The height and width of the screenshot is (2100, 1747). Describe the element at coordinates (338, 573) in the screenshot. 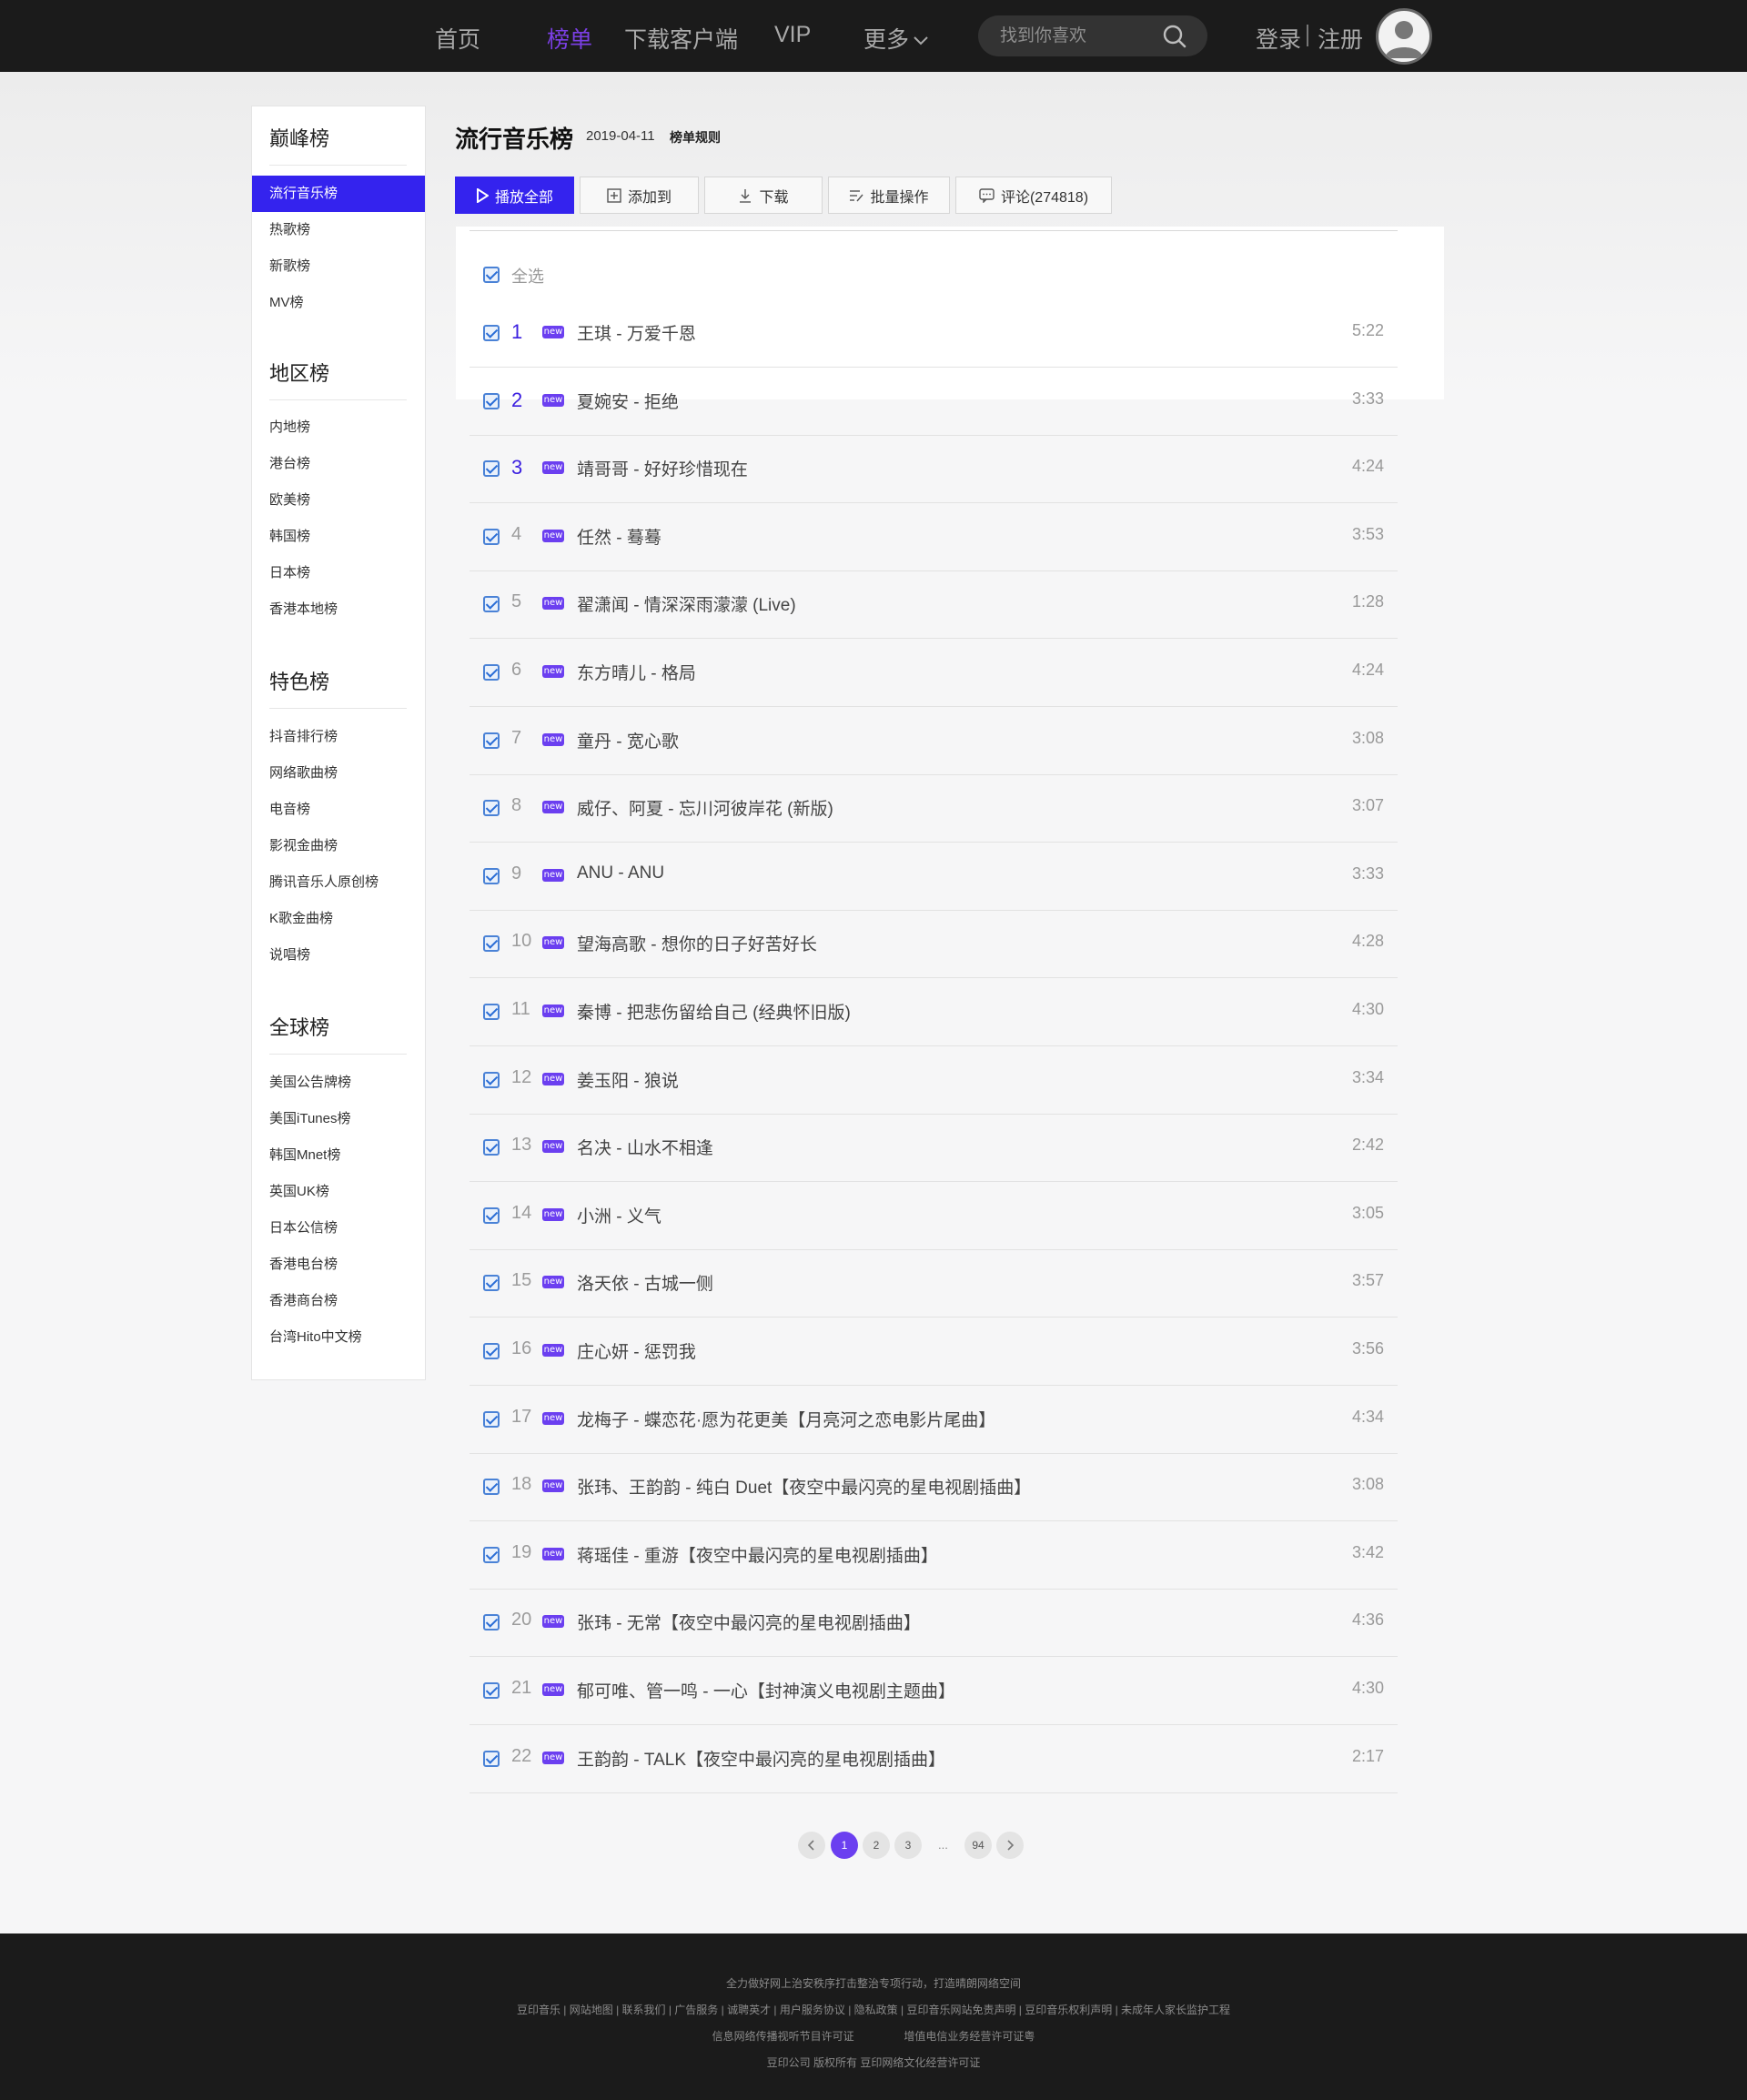

I see `sidebar-item-japan: 日本榜` at that location.